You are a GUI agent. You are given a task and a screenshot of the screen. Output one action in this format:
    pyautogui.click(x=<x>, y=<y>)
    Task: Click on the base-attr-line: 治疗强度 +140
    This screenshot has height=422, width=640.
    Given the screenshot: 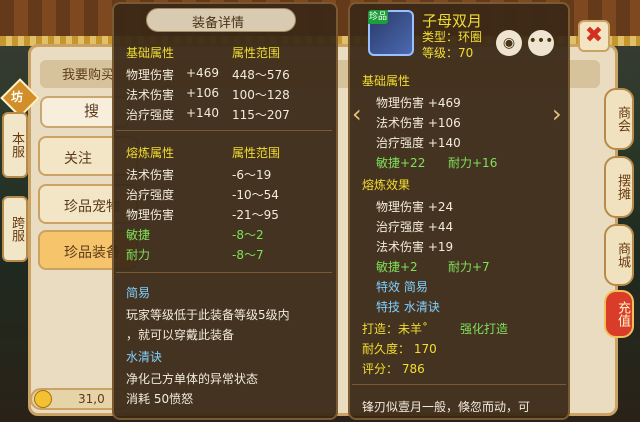 What is the action you would take?
    pyautogui.click(x=418, y=143)
    